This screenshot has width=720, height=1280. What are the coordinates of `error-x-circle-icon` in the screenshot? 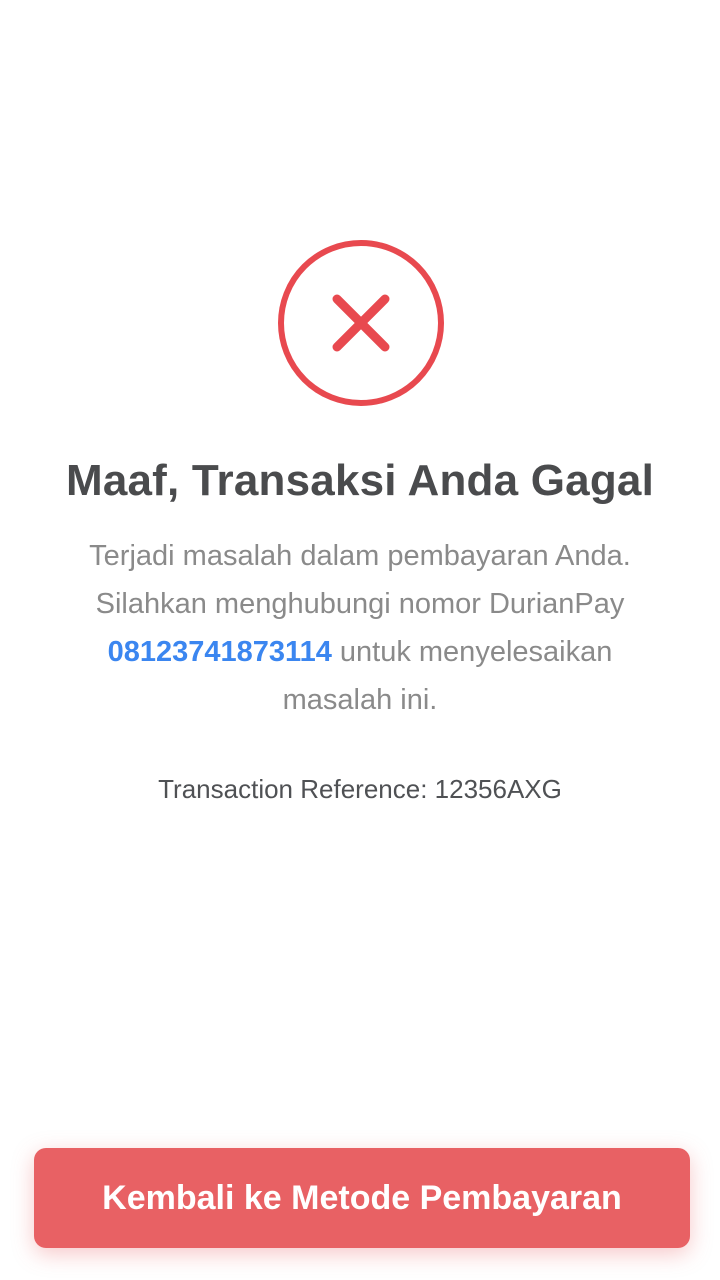 It's located at (361, 323).